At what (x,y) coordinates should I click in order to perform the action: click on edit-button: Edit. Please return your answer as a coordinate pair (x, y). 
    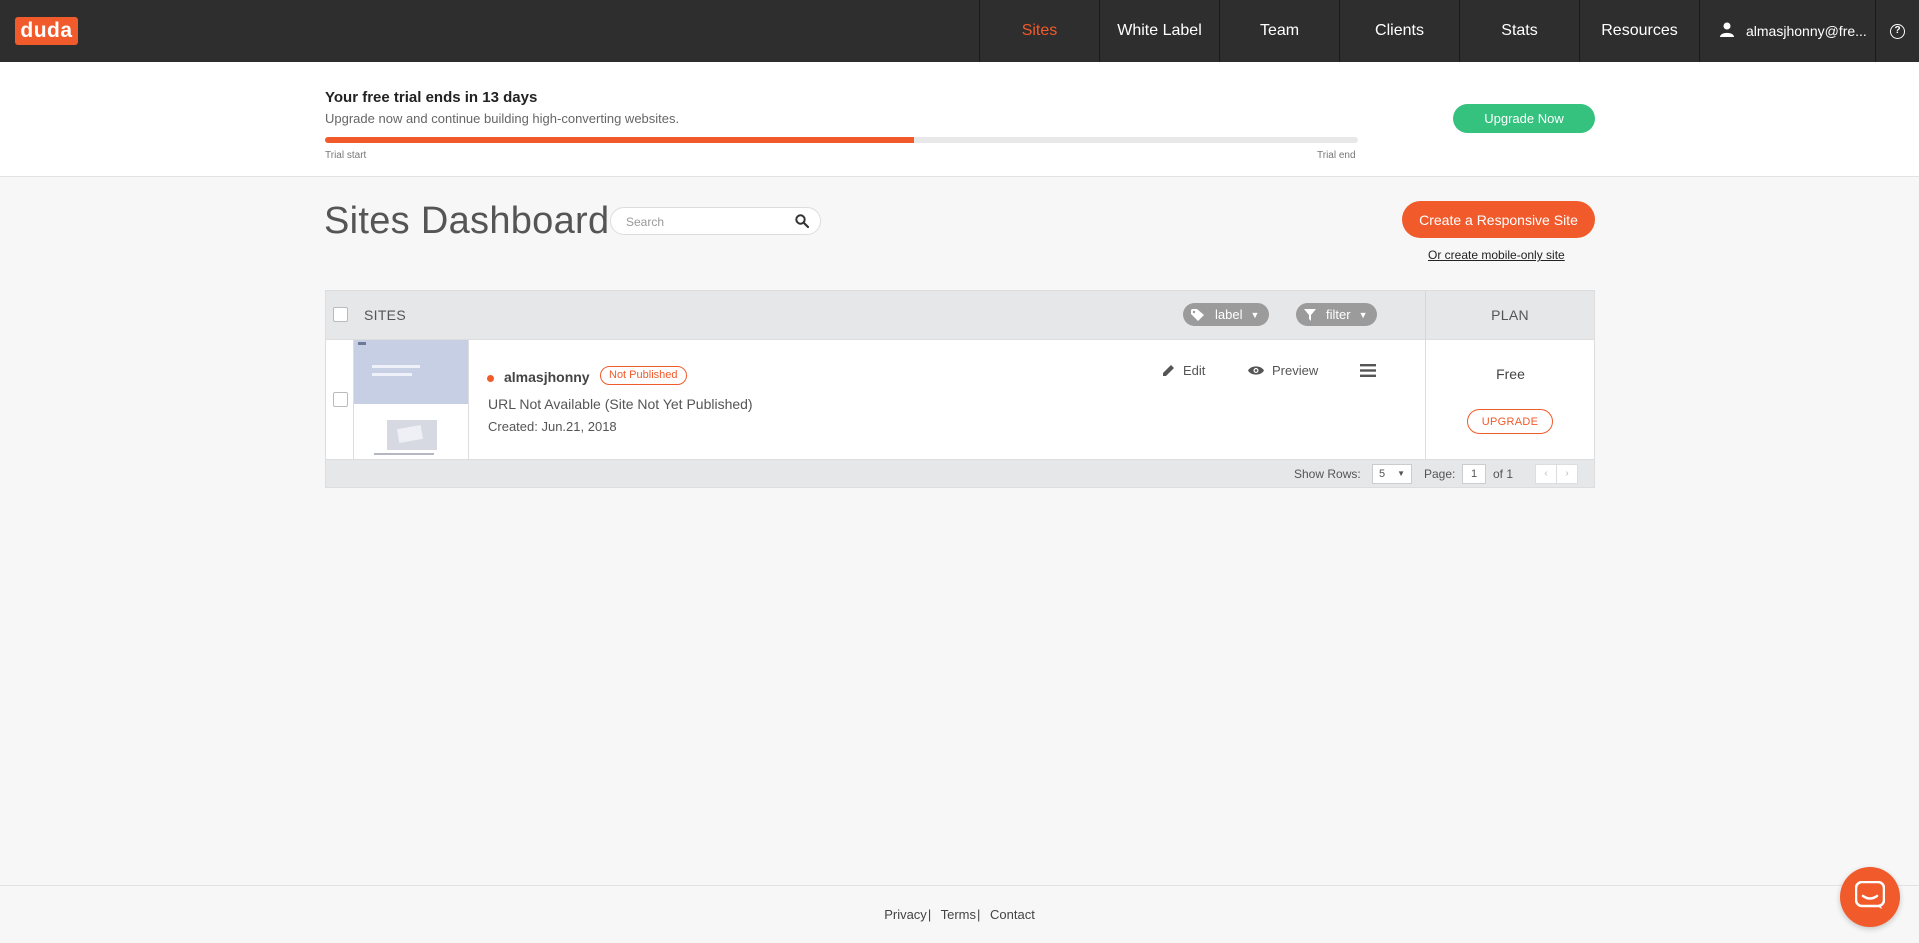
    Looking at the image, I should click on (1183, 370).